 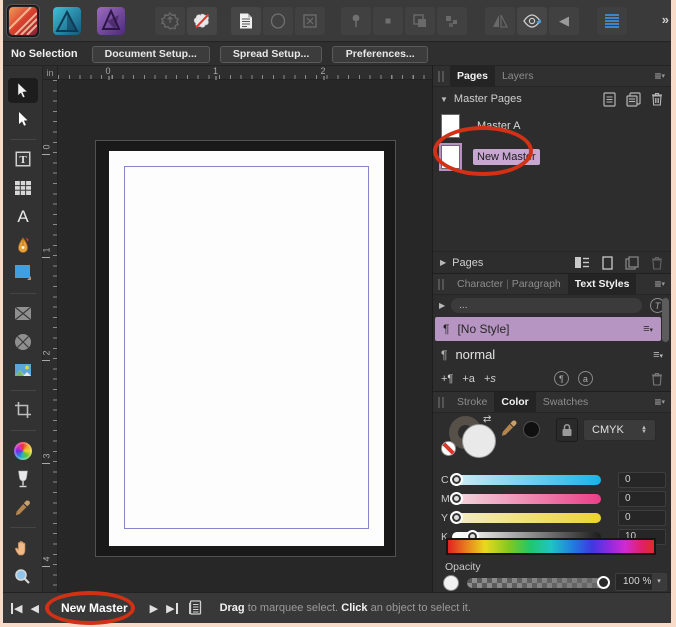 I want to click on transparency-tool, so click(x=23, y=478).